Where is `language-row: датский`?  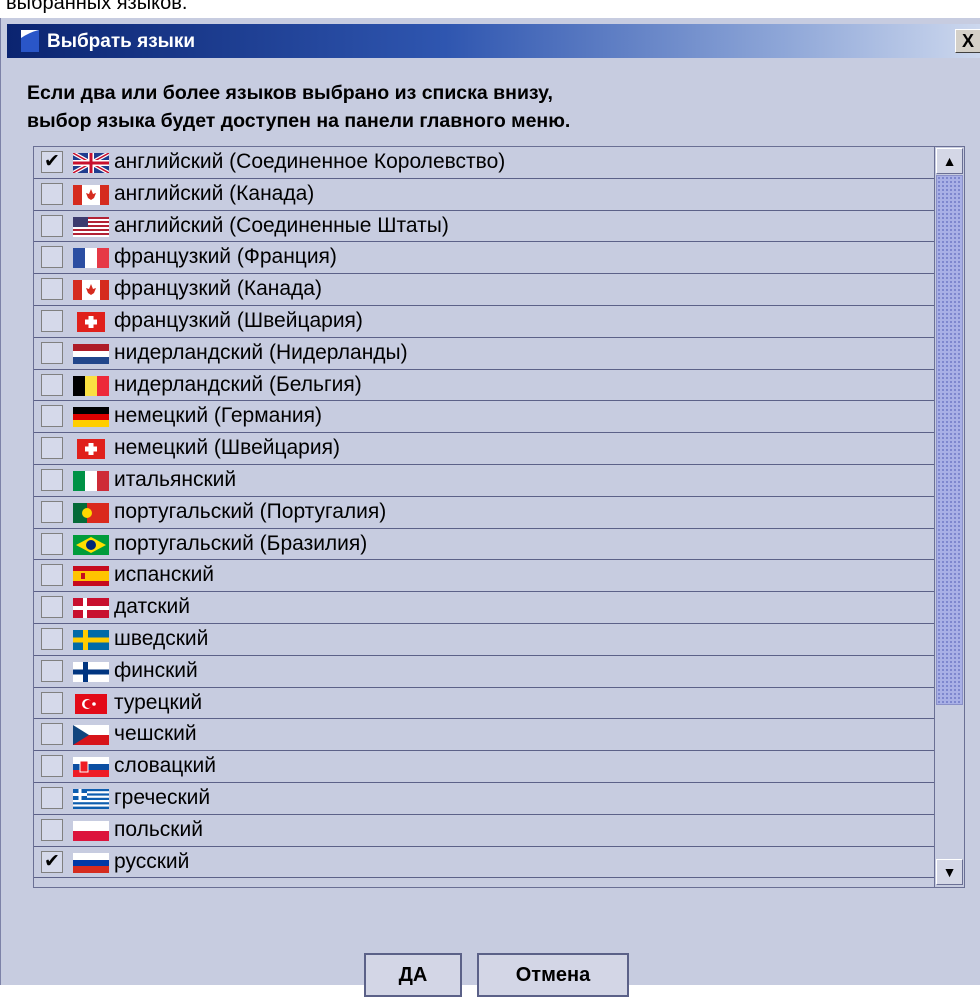
language-row: датский is located at coordinates (484, 608).